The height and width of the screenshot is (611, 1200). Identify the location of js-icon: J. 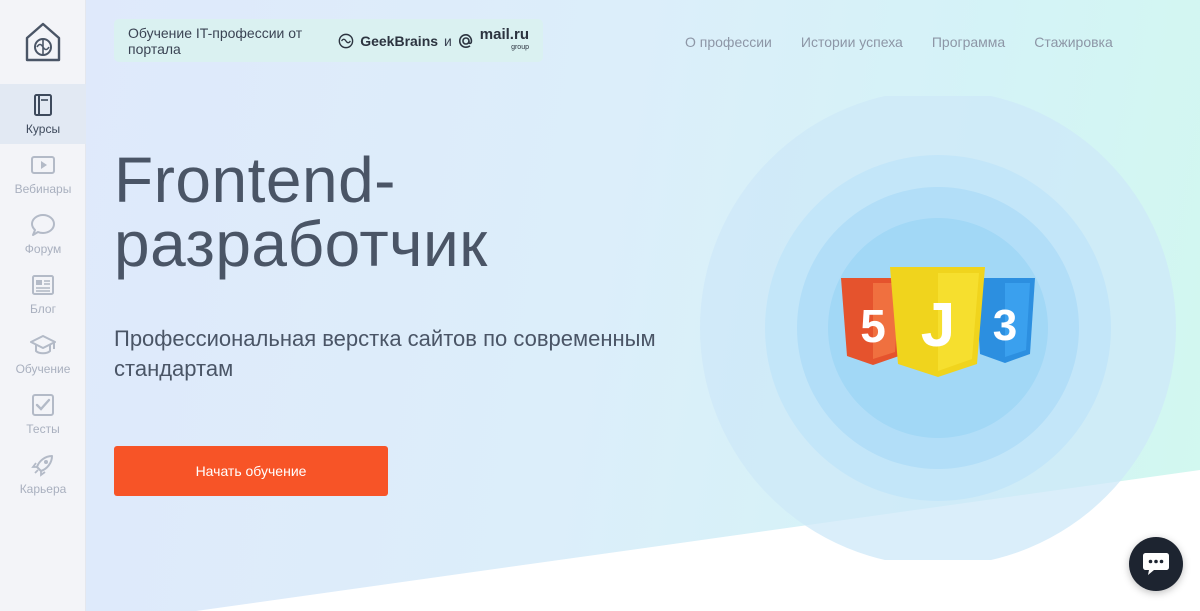
(937, 322).